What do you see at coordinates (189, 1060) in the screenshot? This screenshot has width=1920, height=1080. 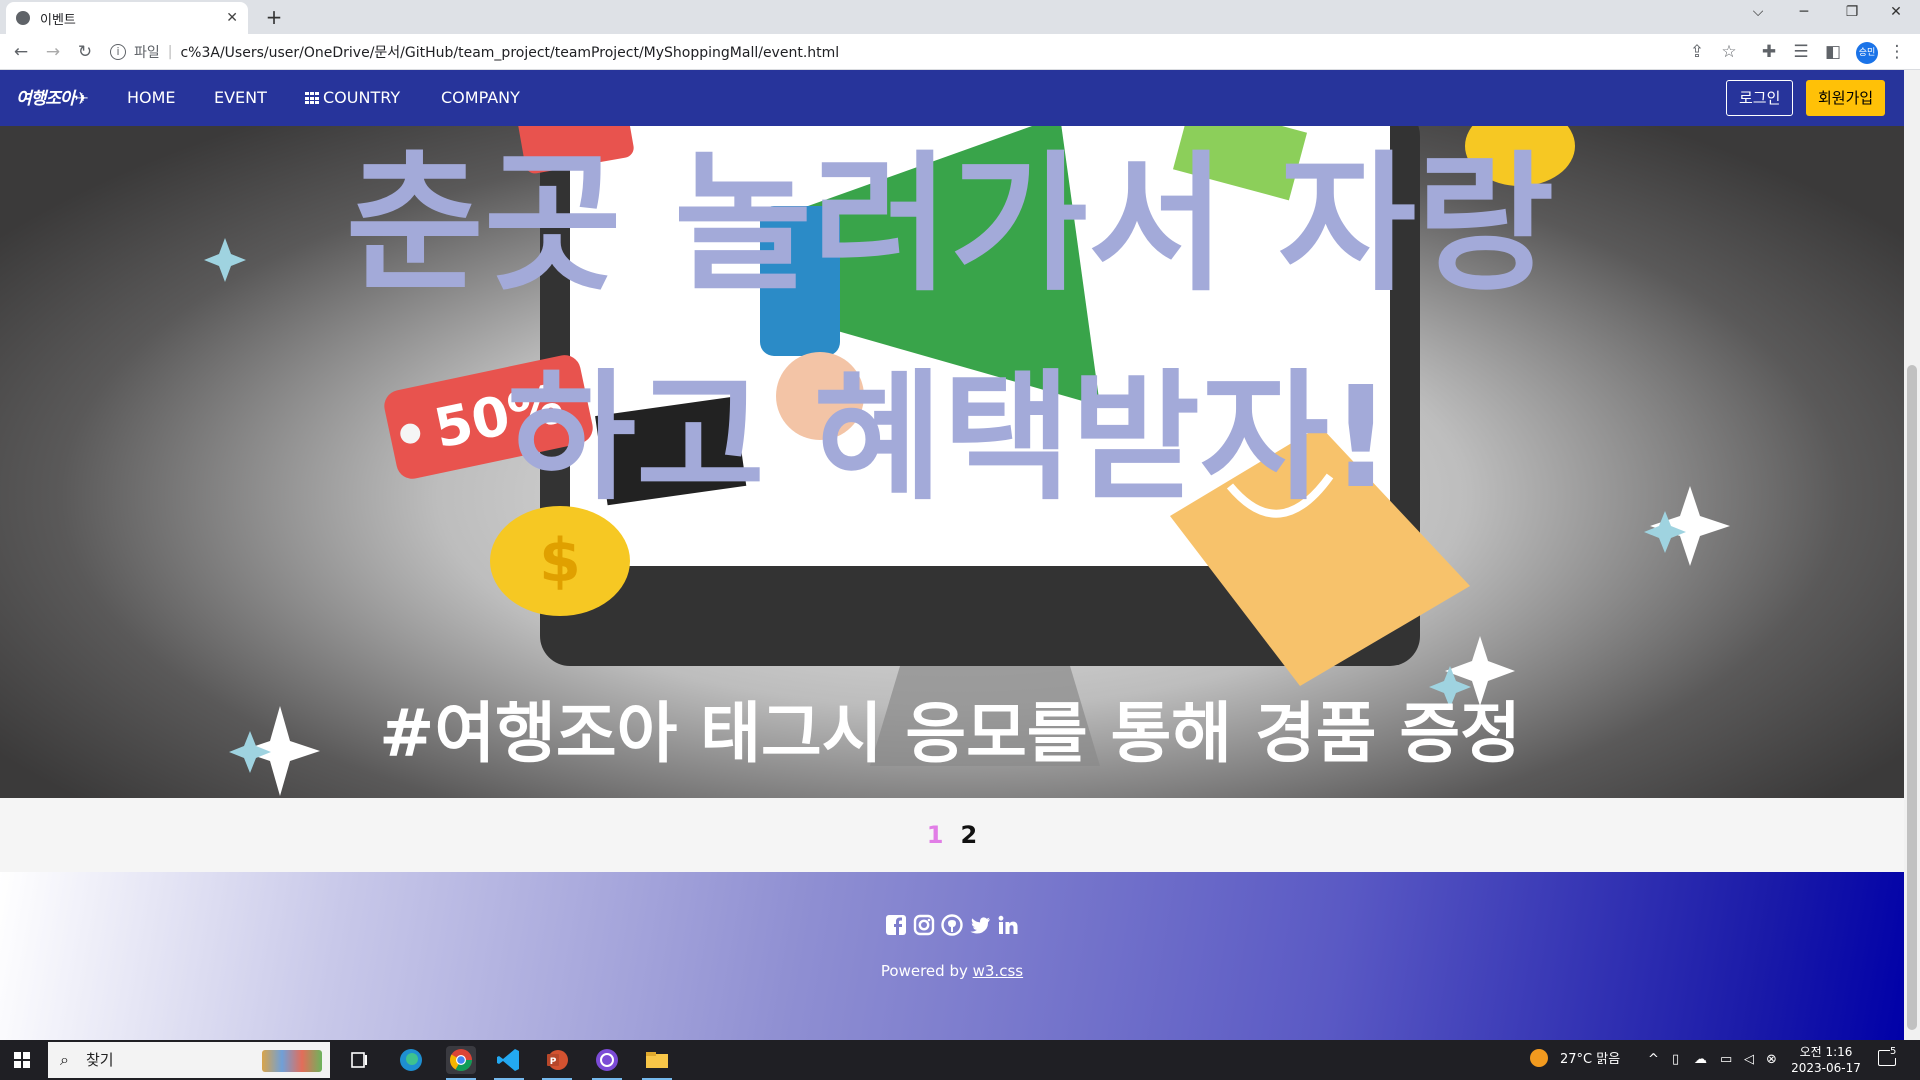 I see `taskbar-search: ⌕ 찾기` at bounding box center [189, 1060].